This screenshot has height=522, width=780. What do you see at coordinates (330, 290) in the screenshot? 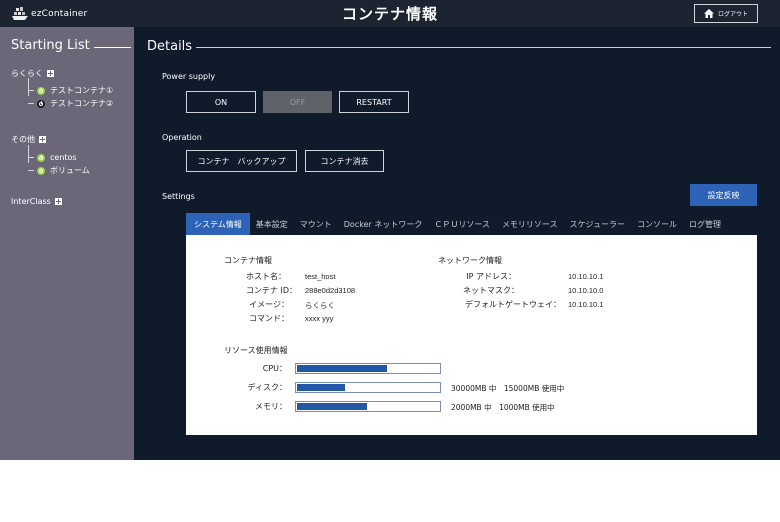
I see `container-id-value: 288e0d2d3108` at bounding box center [330, 290].